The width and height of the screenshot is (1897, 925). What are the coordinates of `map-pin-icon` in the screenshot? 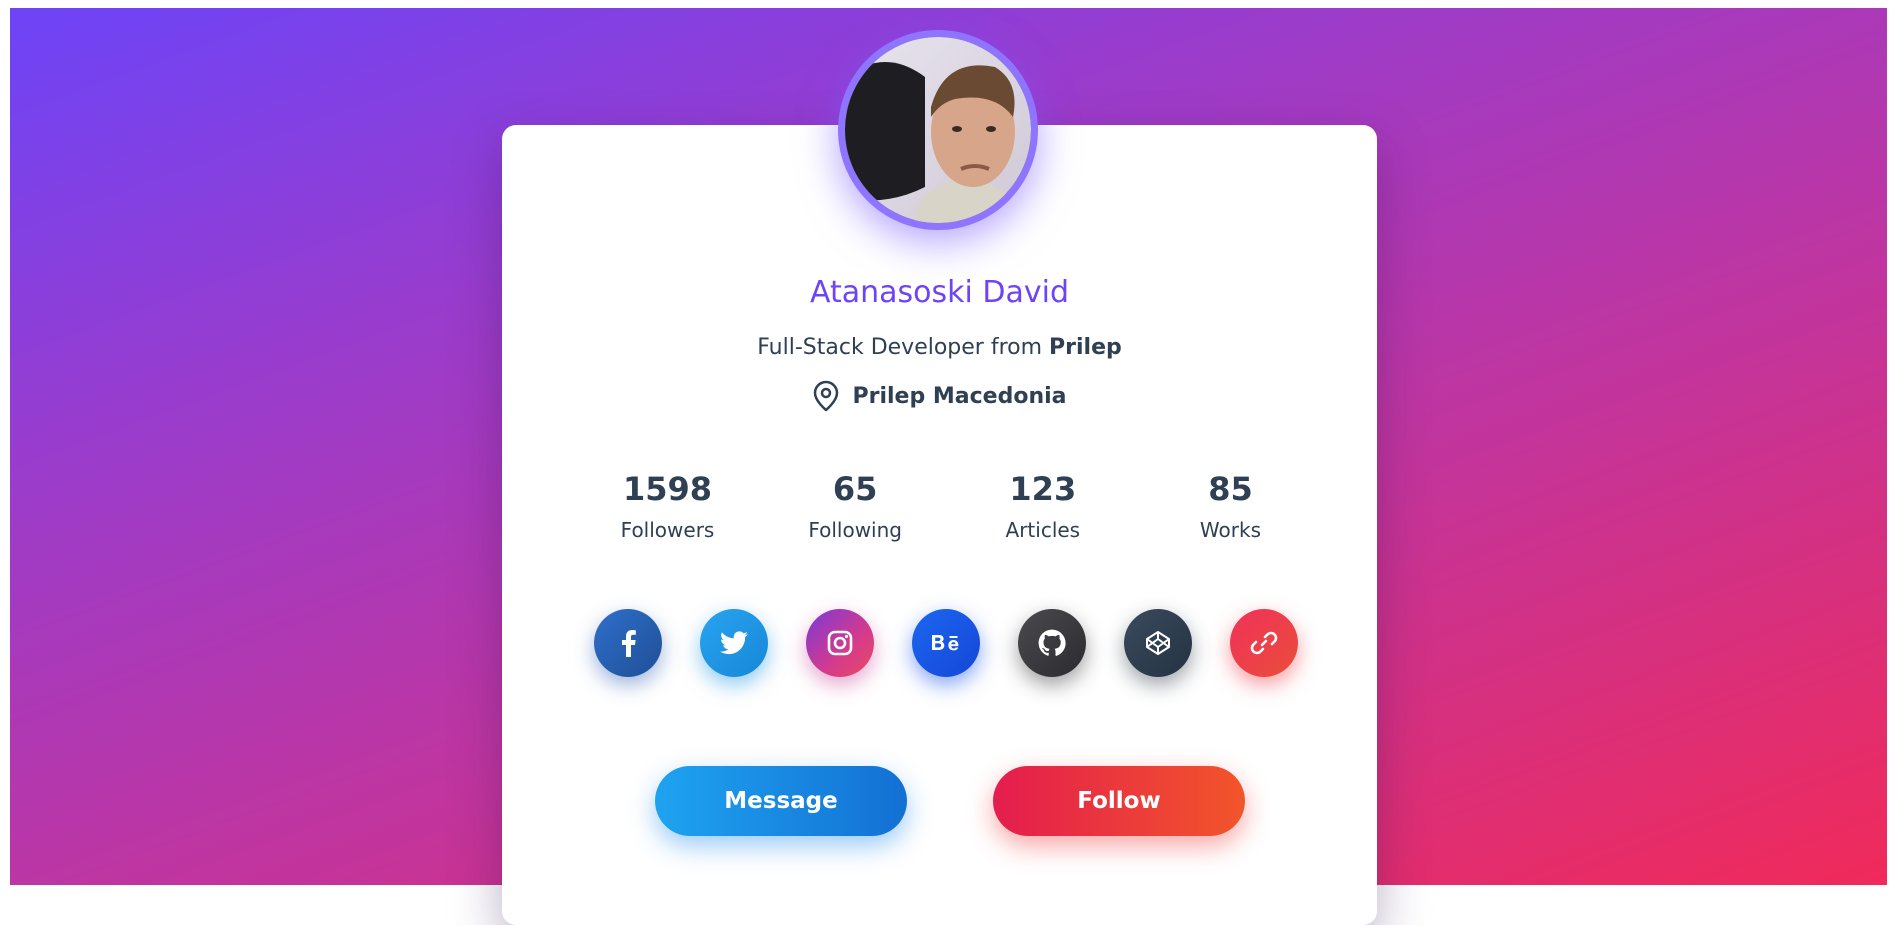 It's located at (825, 396).